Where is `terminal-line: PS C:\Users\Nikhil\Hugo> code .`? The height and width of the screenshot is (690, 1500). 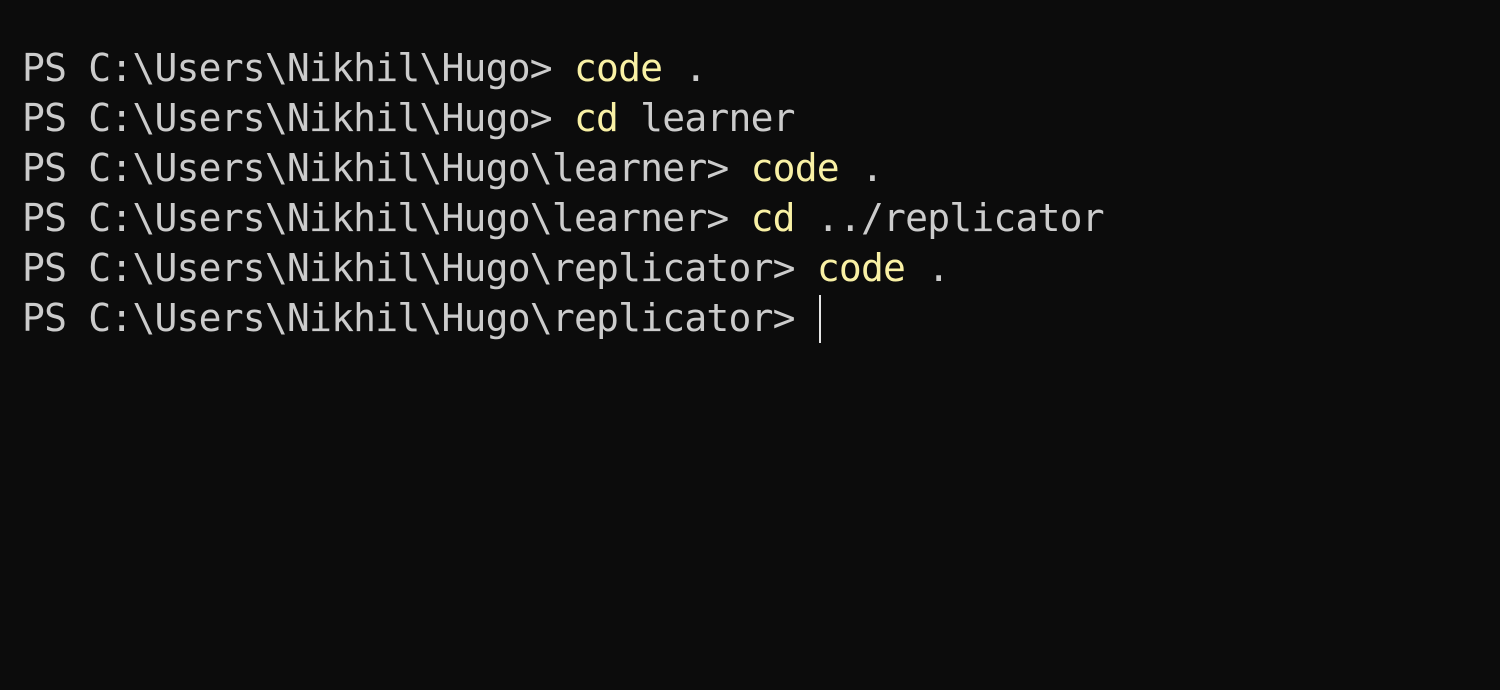 terminal-line: PS C:\Users\Nikhil\Hugo> code . is located at coordinates (761, 68).